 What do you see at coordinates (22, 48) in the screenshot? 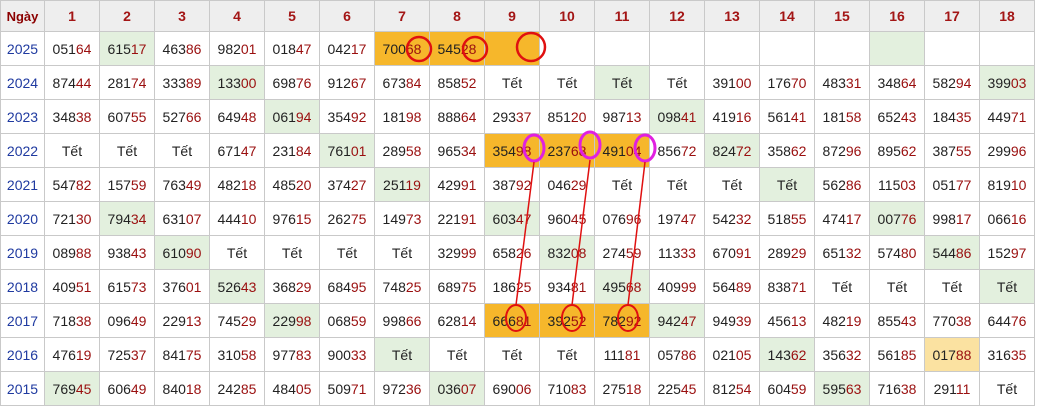
I see `year-label: 2025` at bounding box center [22, 48].